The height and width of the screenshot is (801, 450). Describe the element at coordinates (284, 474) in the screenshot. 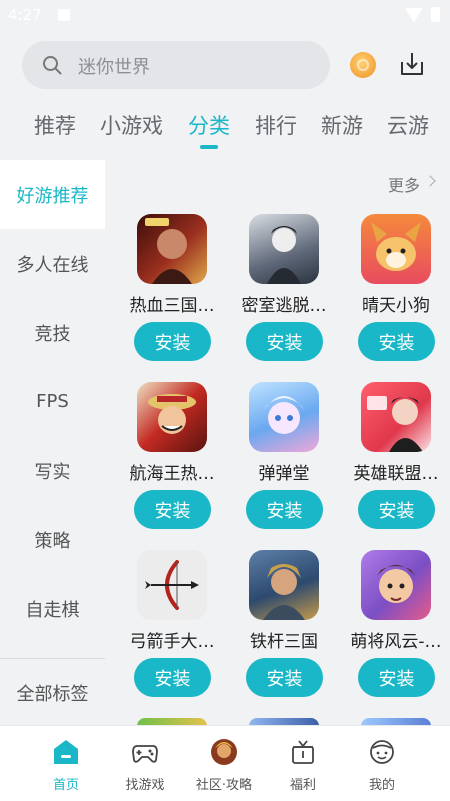

I see `game-name: 弹弹堂` at that location.